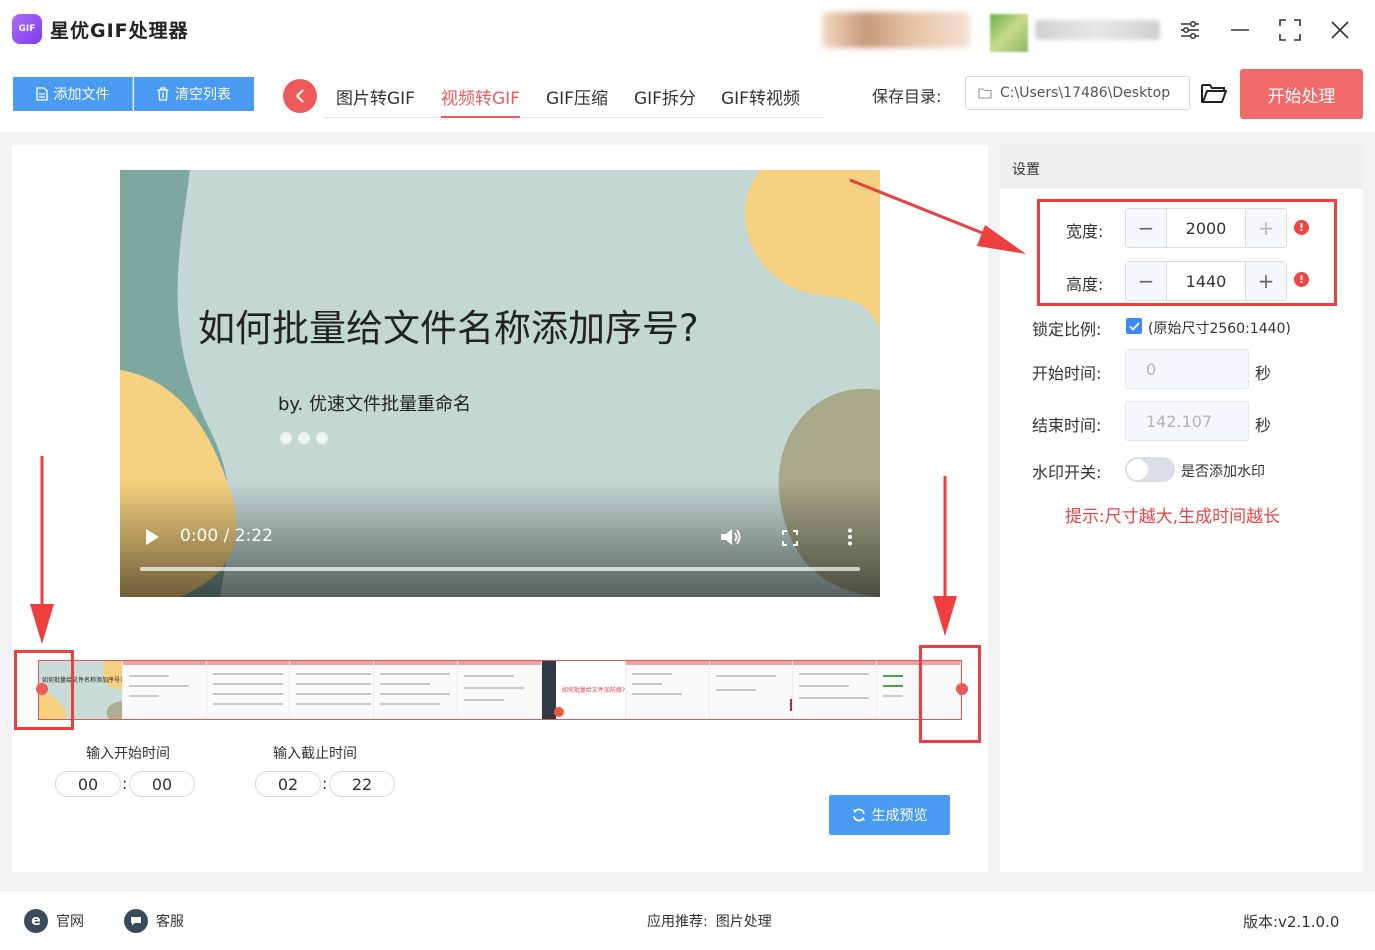 This screenshot has height=950, width=1375. Describe the element at coordinates (1067, 425) in the screenshot. I see `end-time-setting-label: 结束时间:` at that location.